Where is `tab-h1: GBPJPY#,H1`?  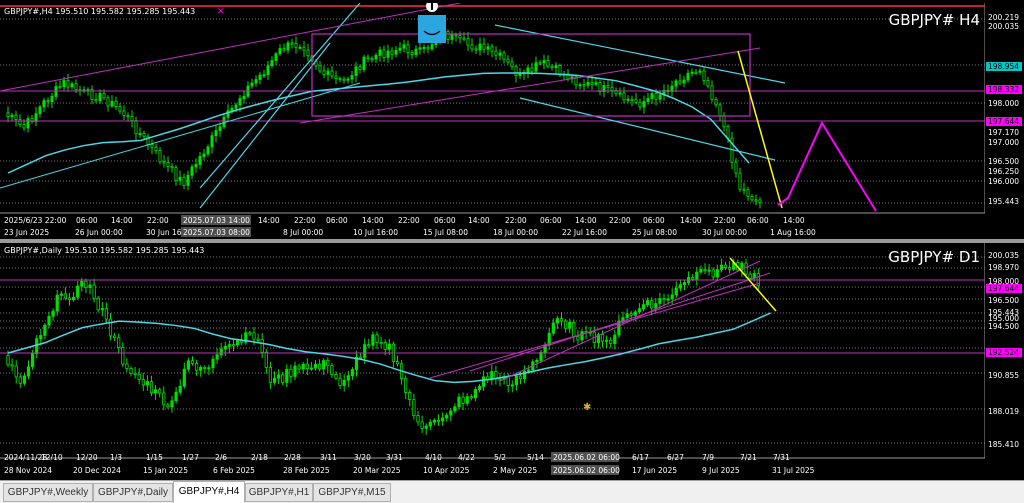
tab-h1: GBPJPY#,H1 is located at coordinates (279, 492).